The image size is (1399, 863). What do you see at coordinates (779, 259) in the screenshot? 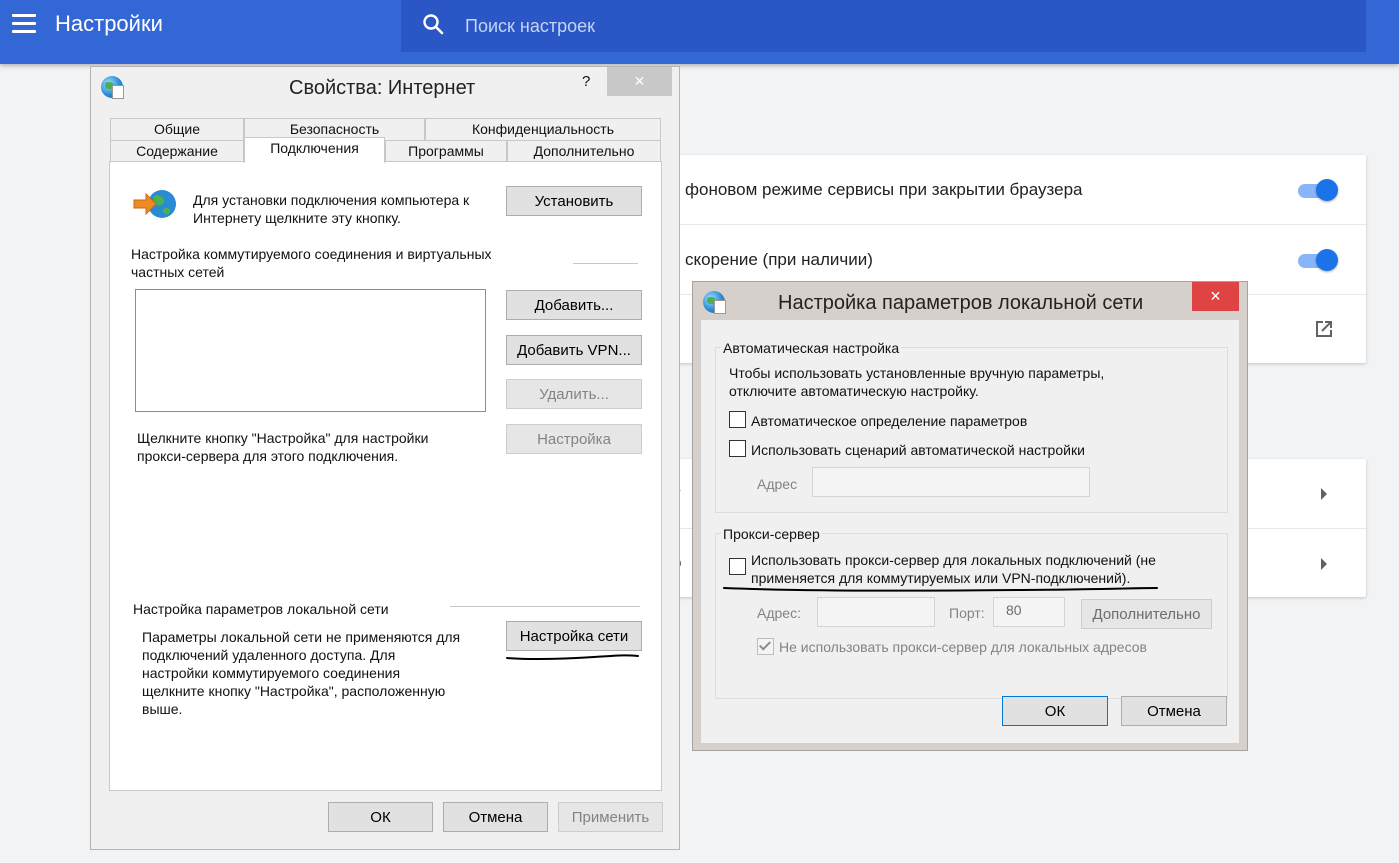
I see `hardware-acceleration-label: скорение (при наличии)` at bounding box center [779, 259].